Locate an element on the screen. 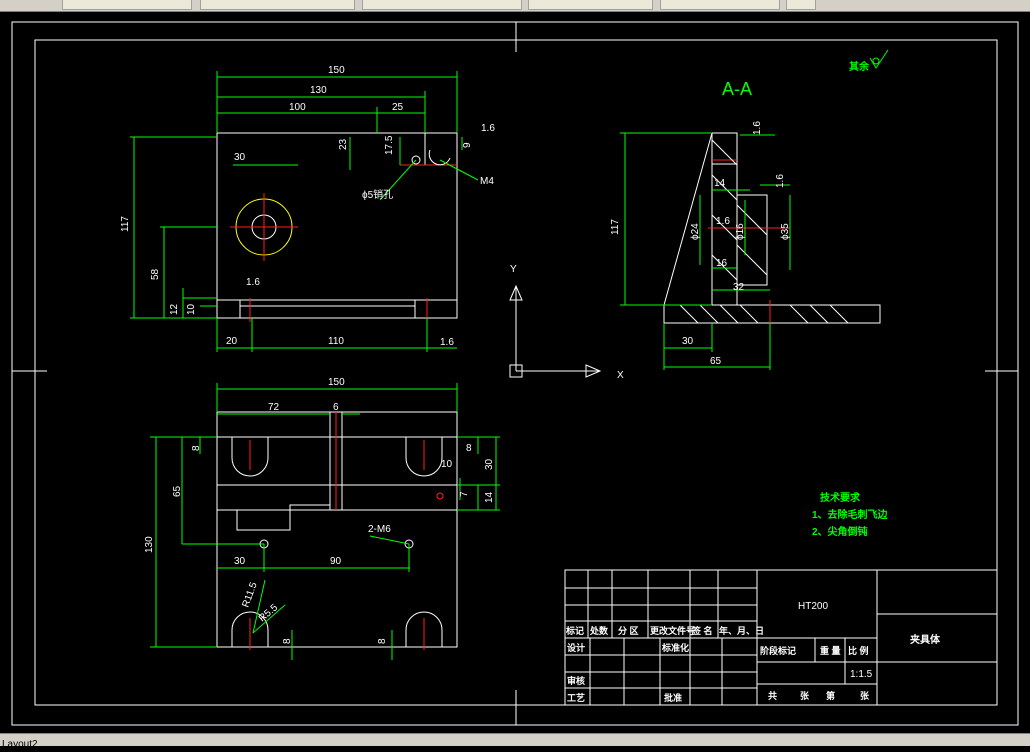 This screenshot has width=1030, height=752. svg-text: 7 is located at coordinates (464, 494).